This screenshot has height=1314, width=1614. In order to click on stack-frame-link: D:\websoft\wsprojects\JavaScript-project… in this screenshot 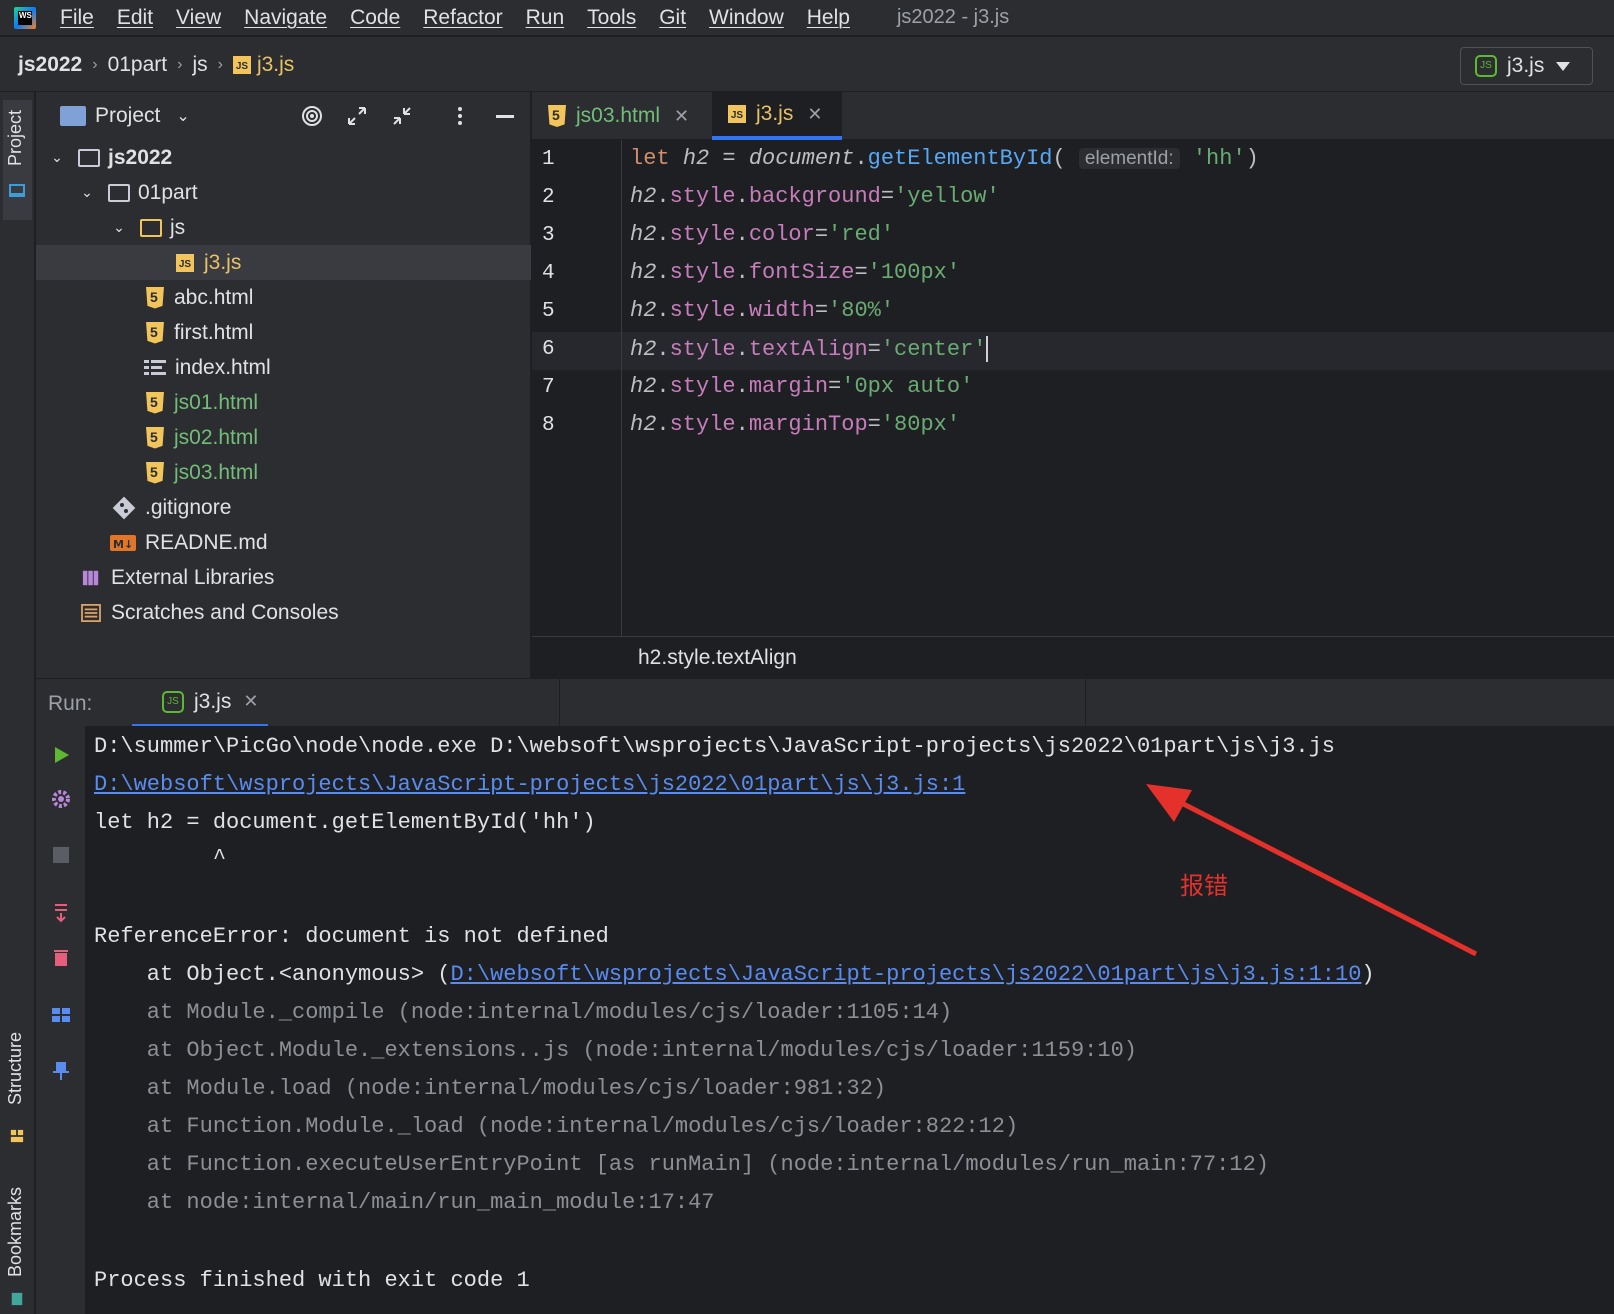, I will do `click(905, 974)`.